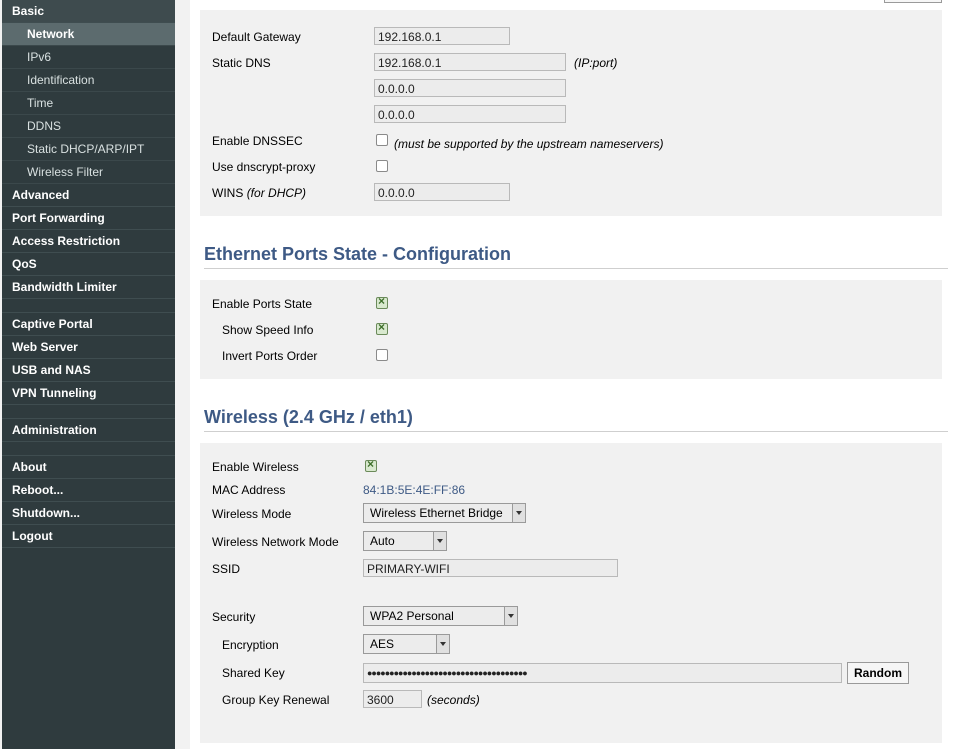 This screenshot has width=968, height=749. What do you see at coordinates (250, 645) in the screenshot?
I see `encryption-label: Encryption` at bounding box center [250, 645].